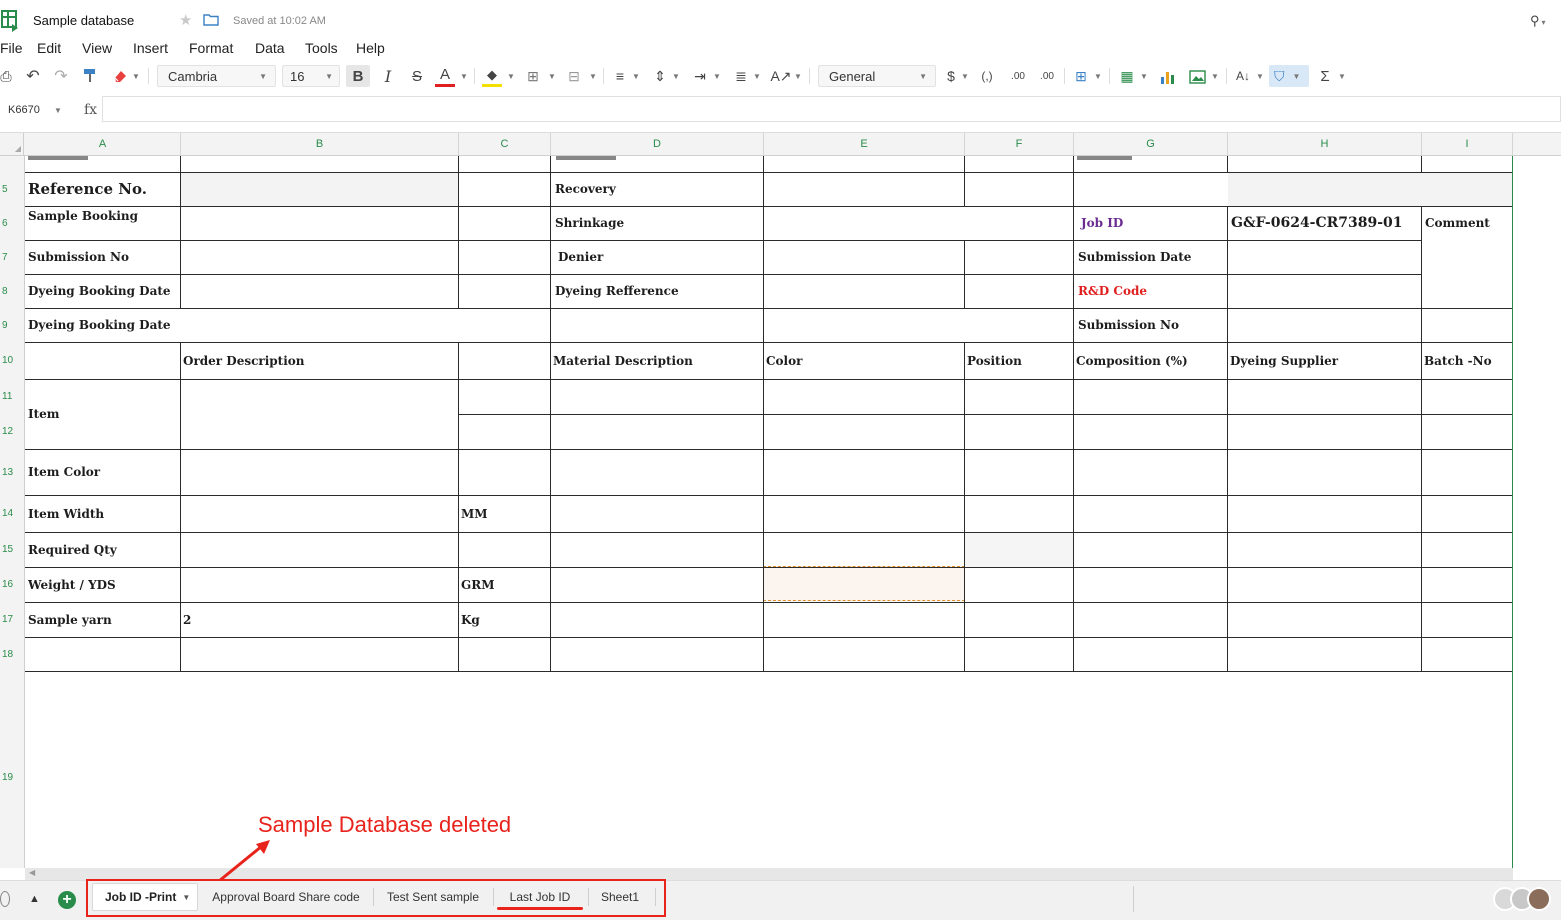  I want to click on comma-style-button: (,), so click(987, 76).